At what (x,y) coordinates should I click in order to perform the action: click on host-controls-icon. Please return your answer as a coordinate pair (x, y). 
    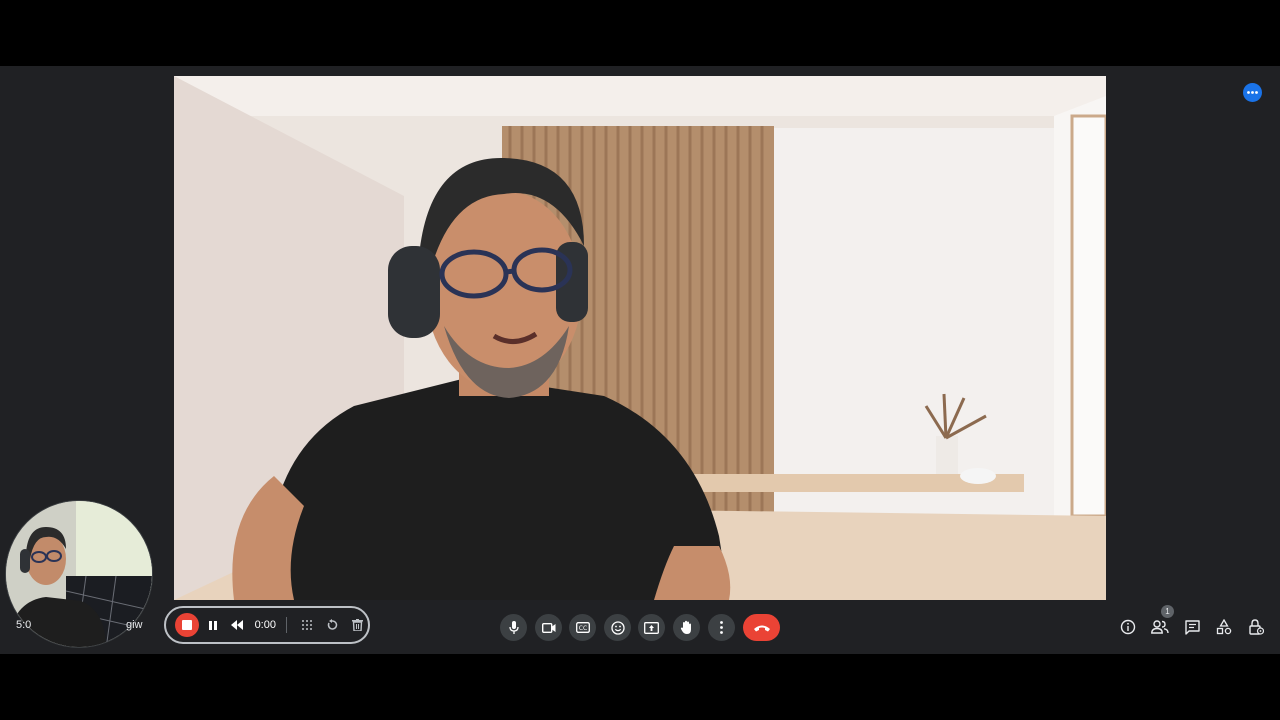
    Looking at the image, I should click on (1256, 627).